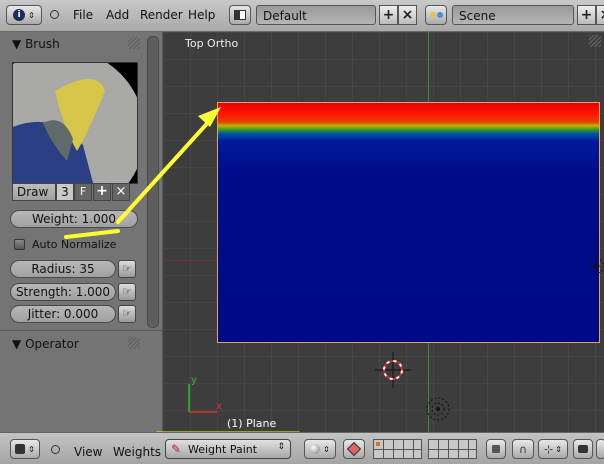 This screenshot has height=464, width=604. What do you see at coordinates (523, 449) in the screenshot?
I see `snap-magnet-icon: ∩` at bounding box center [523, 449].